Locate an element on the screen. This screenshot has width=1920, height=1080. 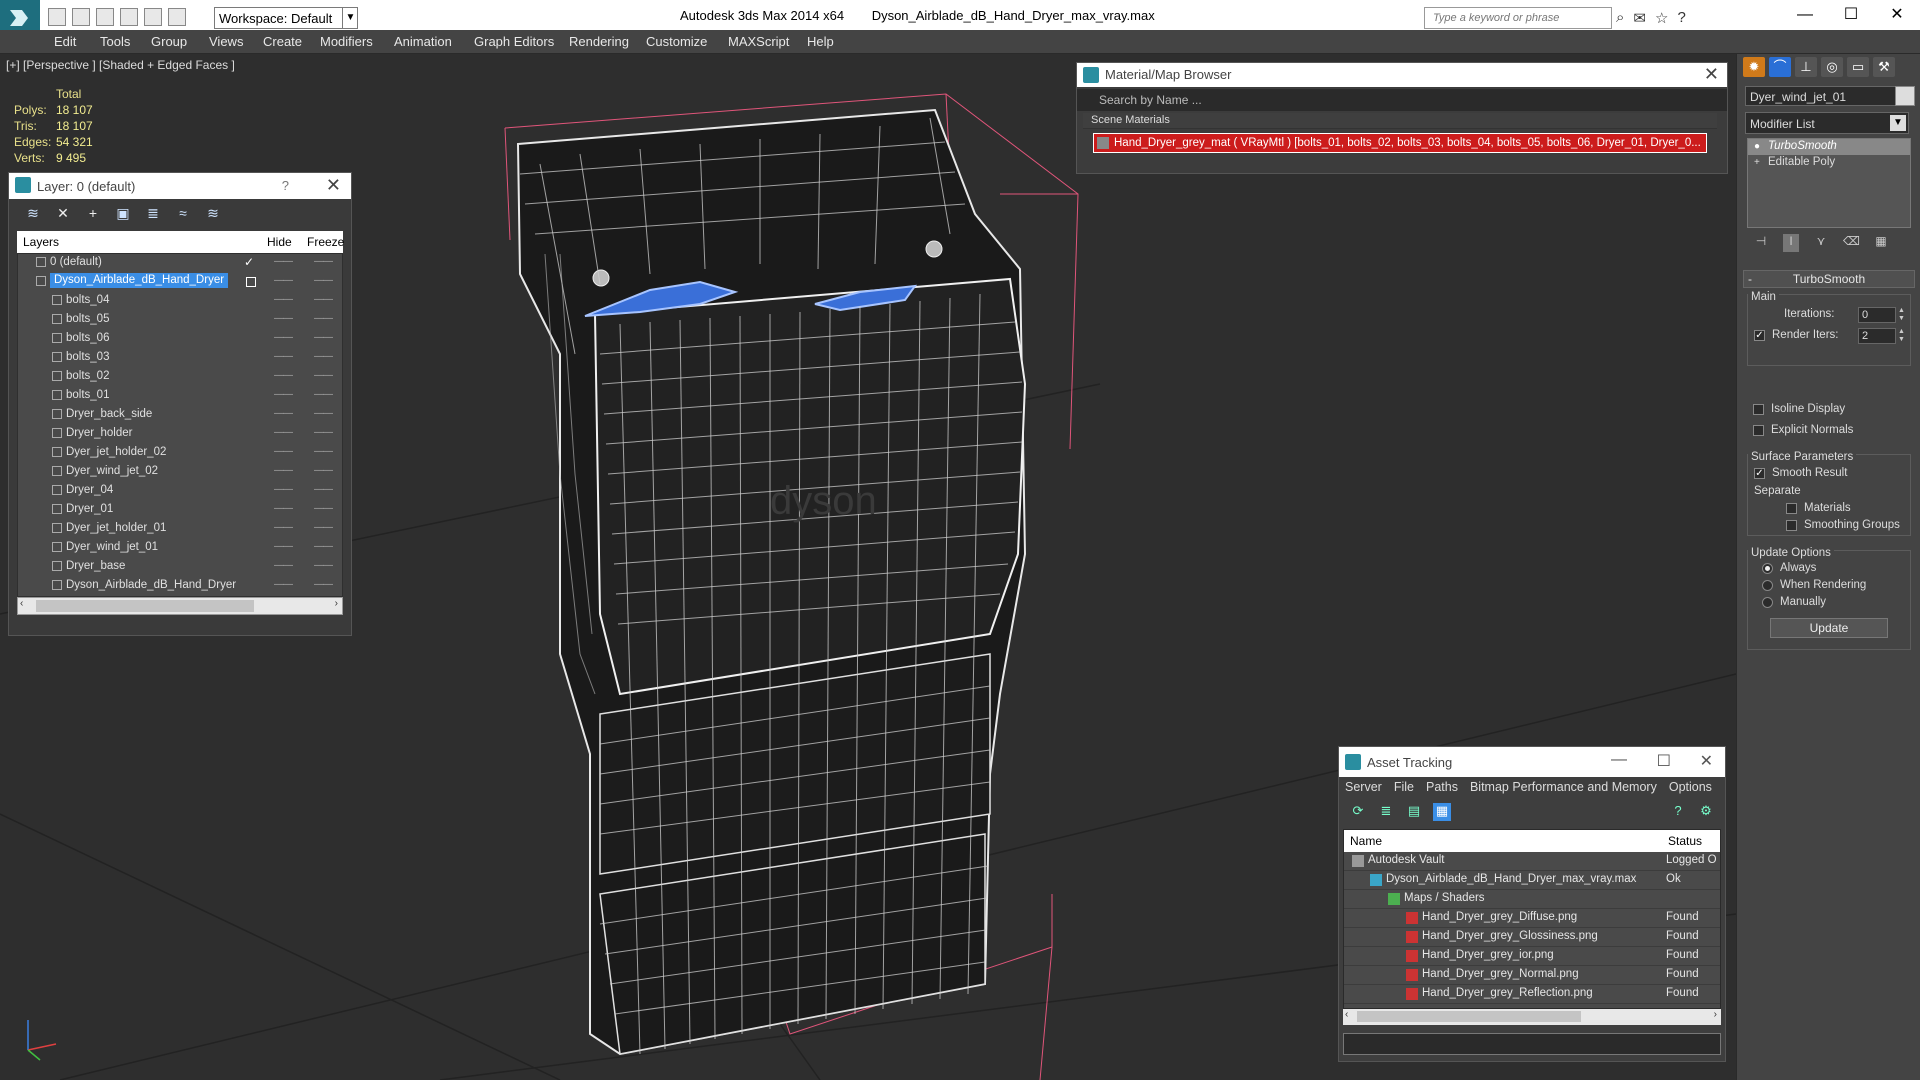
menu-customize: Customize is located at coordinates (676, 41).